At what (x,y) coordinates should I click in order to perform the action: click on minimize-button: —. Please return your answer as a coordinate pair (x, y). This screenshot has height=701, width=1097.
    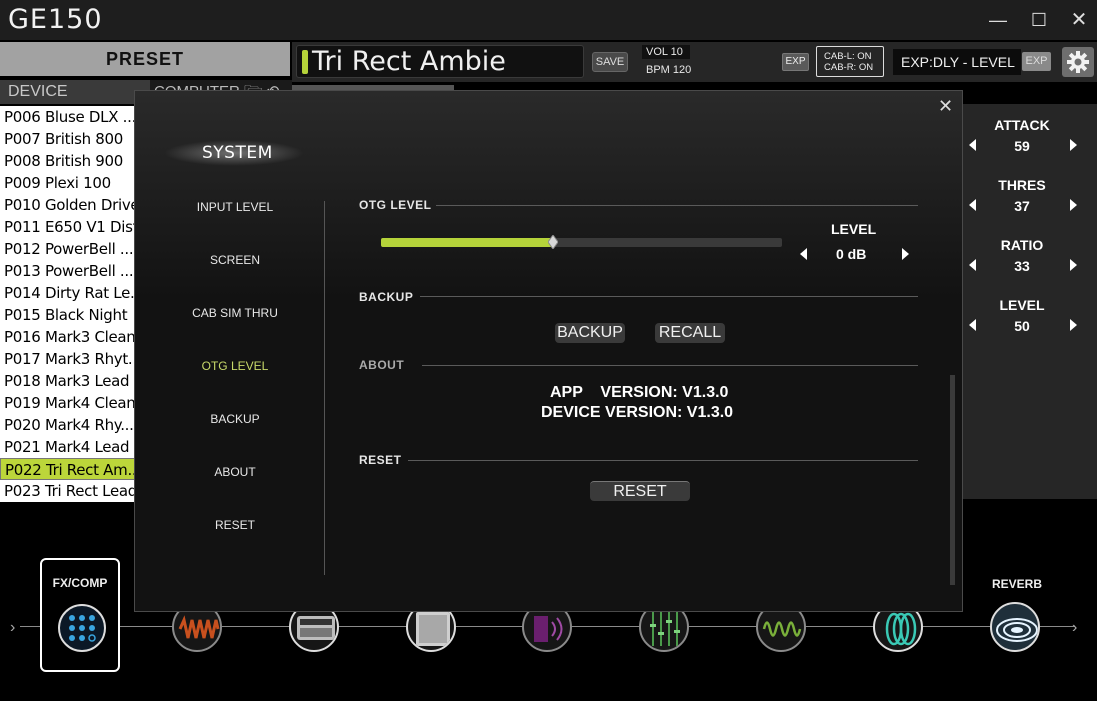
    Looking at the image, I should click on (998, 20).